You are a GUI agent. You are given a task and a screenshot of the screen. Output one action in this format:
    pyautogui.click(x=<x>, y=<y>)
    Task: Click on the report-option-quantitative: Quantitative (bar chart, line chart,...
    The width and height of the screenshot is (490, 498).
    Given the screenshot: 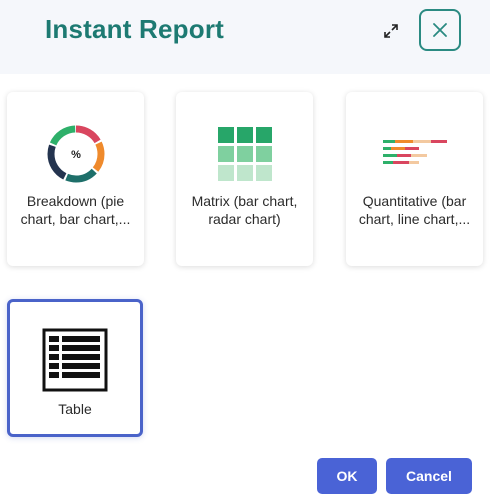 What is the action you would take?
    pyautogui.click(x=414, y=179)
    